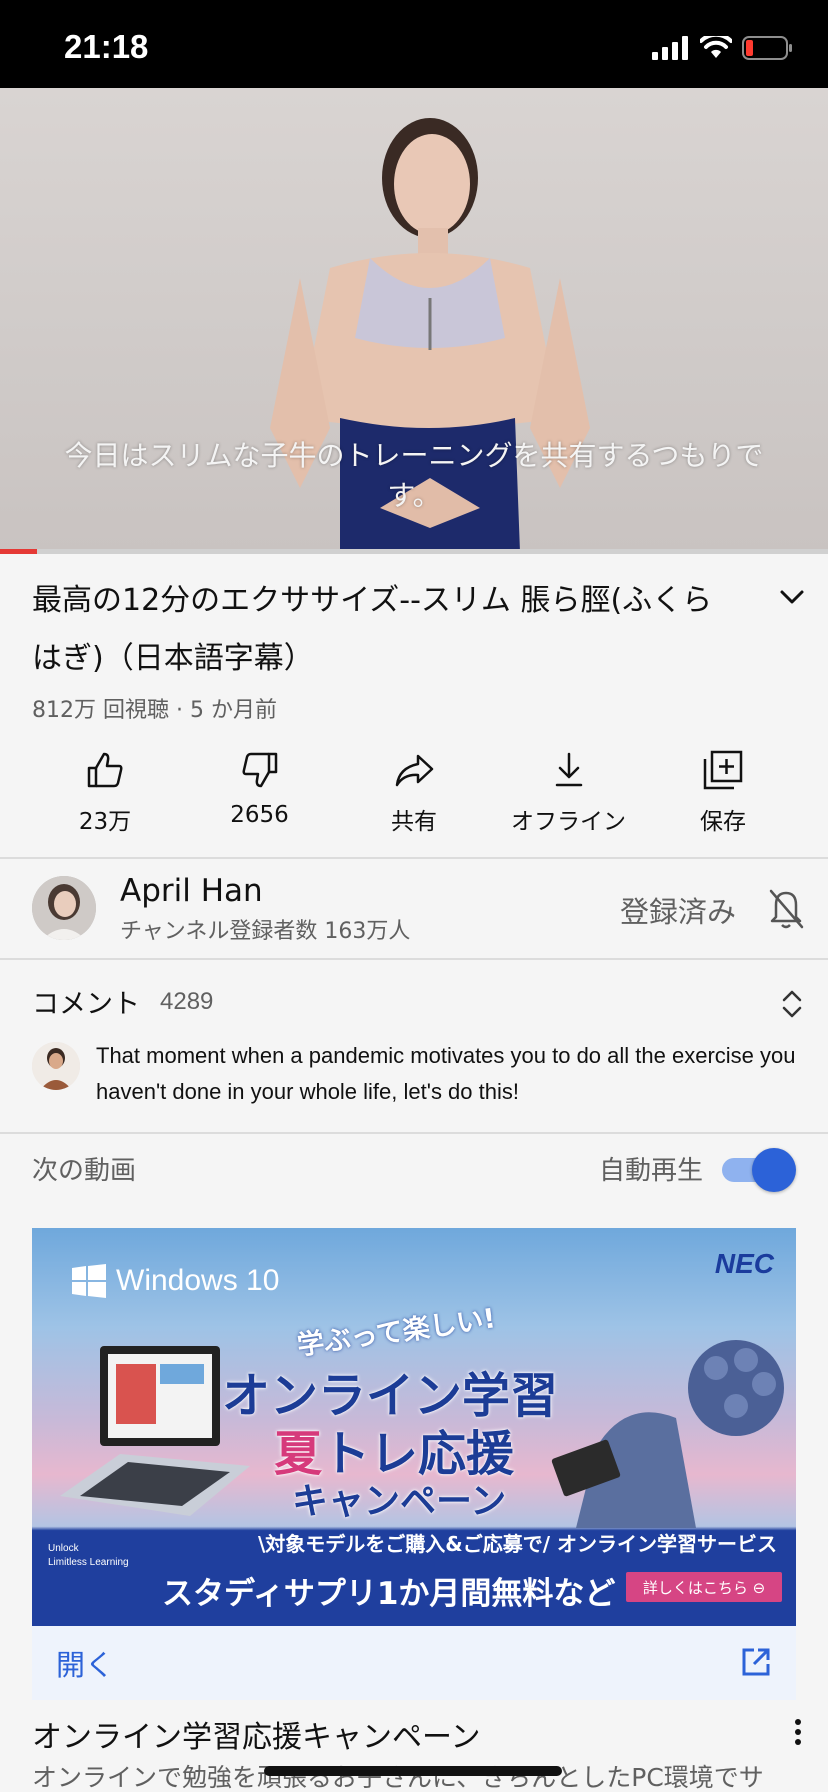 The width and height of the screenshot is (828, 1792). What do you see at coordinates (256, 1734) in the screenshot?
I see `ad-title: オンライン学習応援キャンペーン` at bounding box center [256, 1734].